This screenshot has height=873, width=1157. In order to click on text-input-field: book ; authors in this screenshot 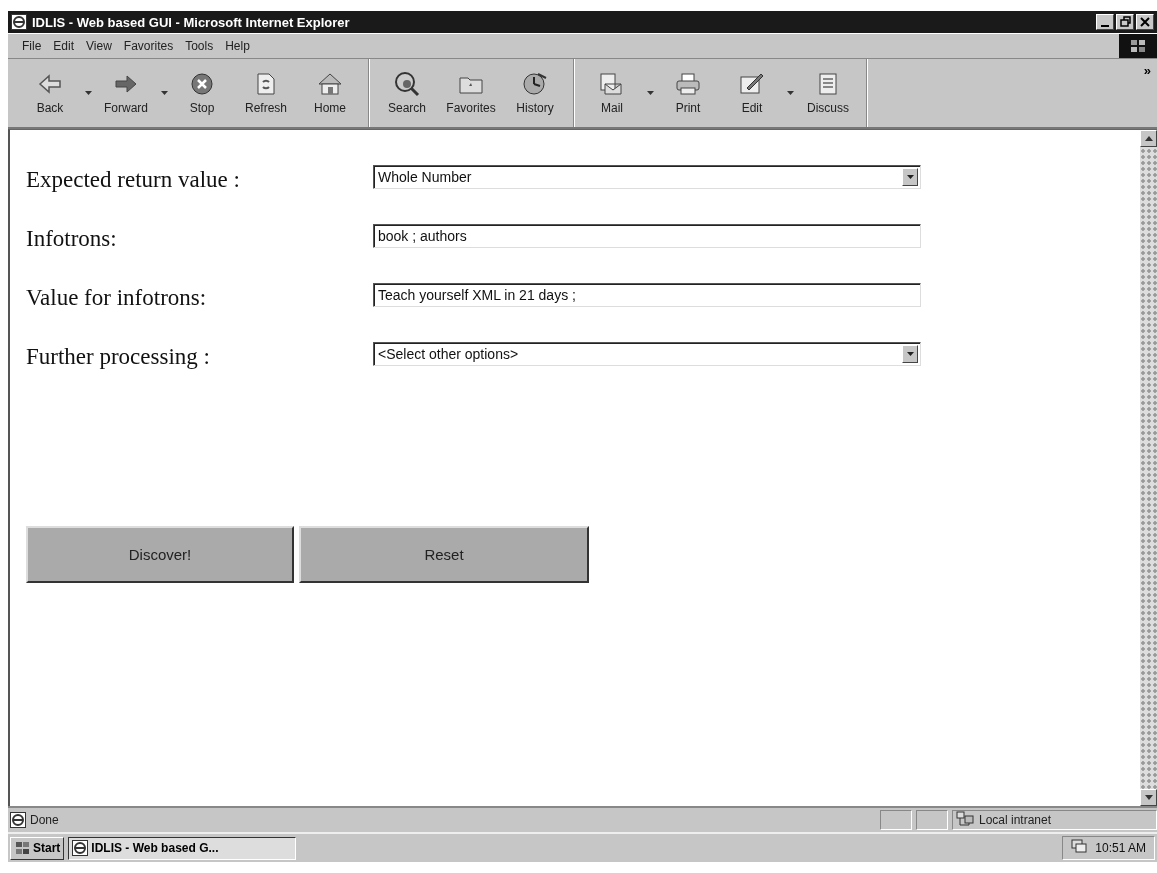, I will do `click(647, 236)`.